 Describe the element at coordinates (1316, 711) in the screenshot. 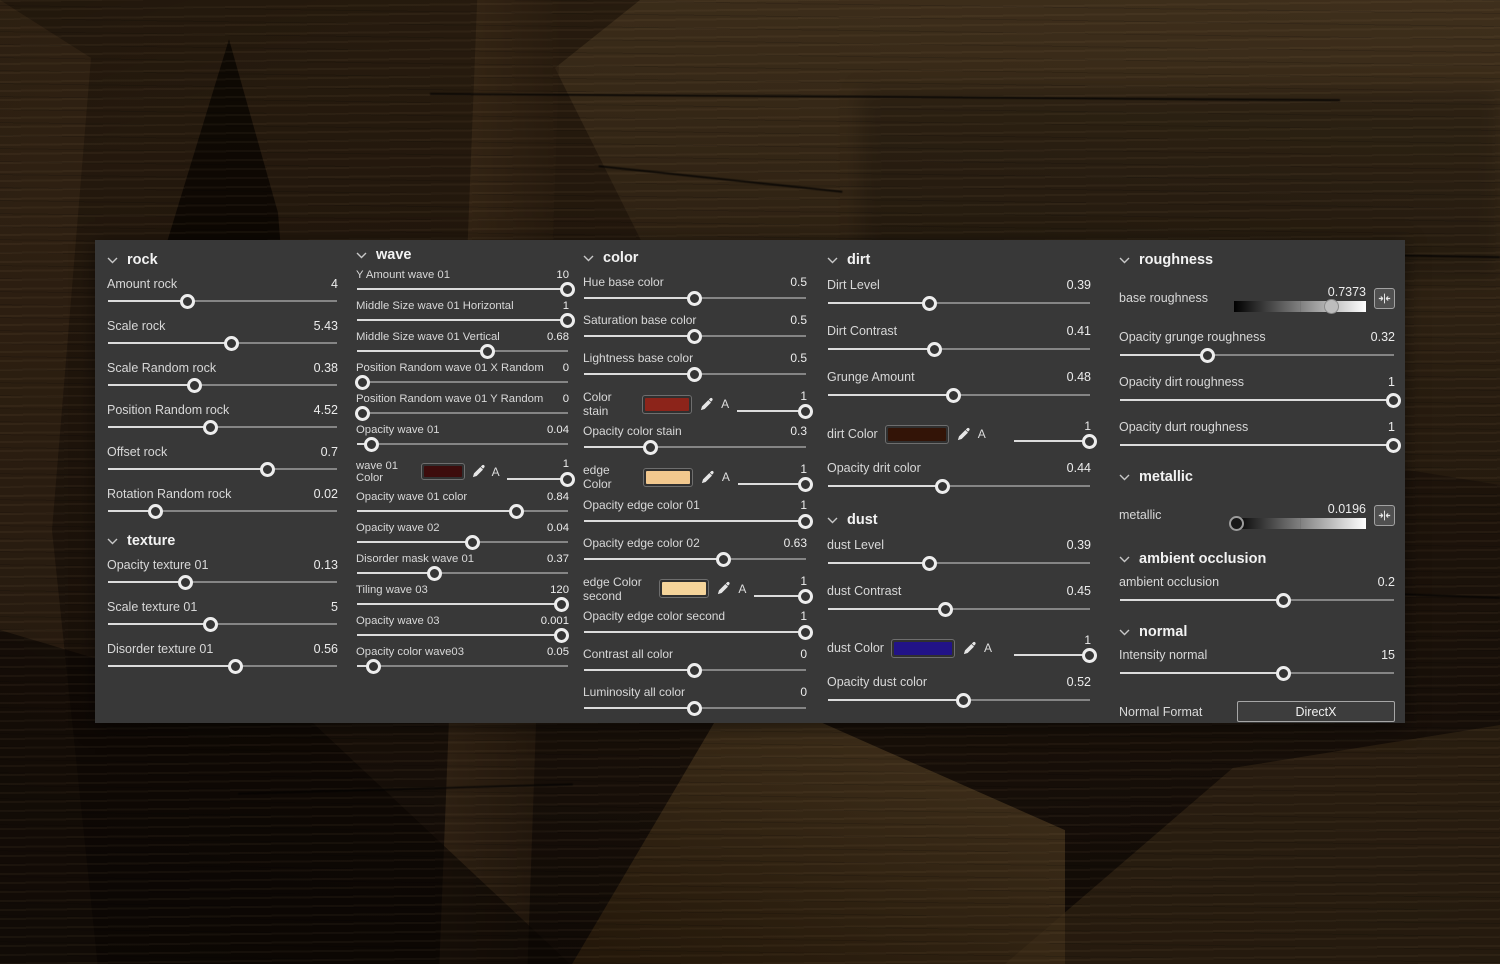

I see `normal-format-dropdown: DirectX` at that location.